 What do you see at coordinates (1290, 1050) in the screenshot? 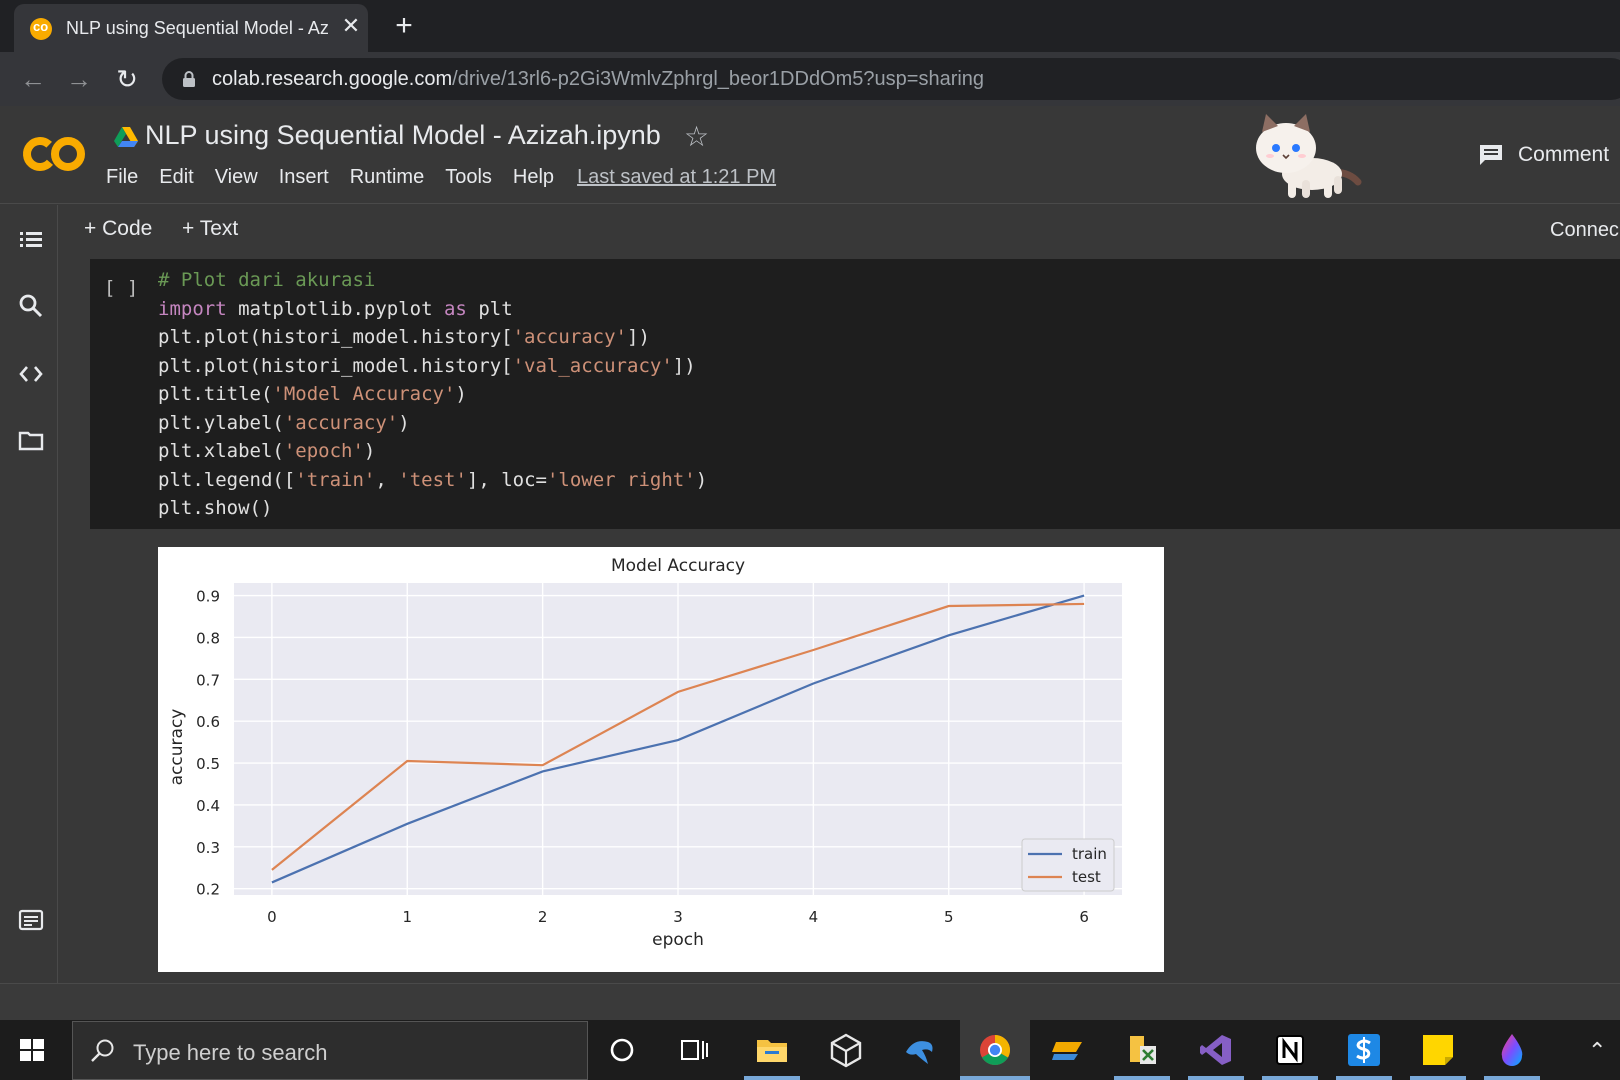
I see `notion-icon` at bounding box center [1290, 1050].